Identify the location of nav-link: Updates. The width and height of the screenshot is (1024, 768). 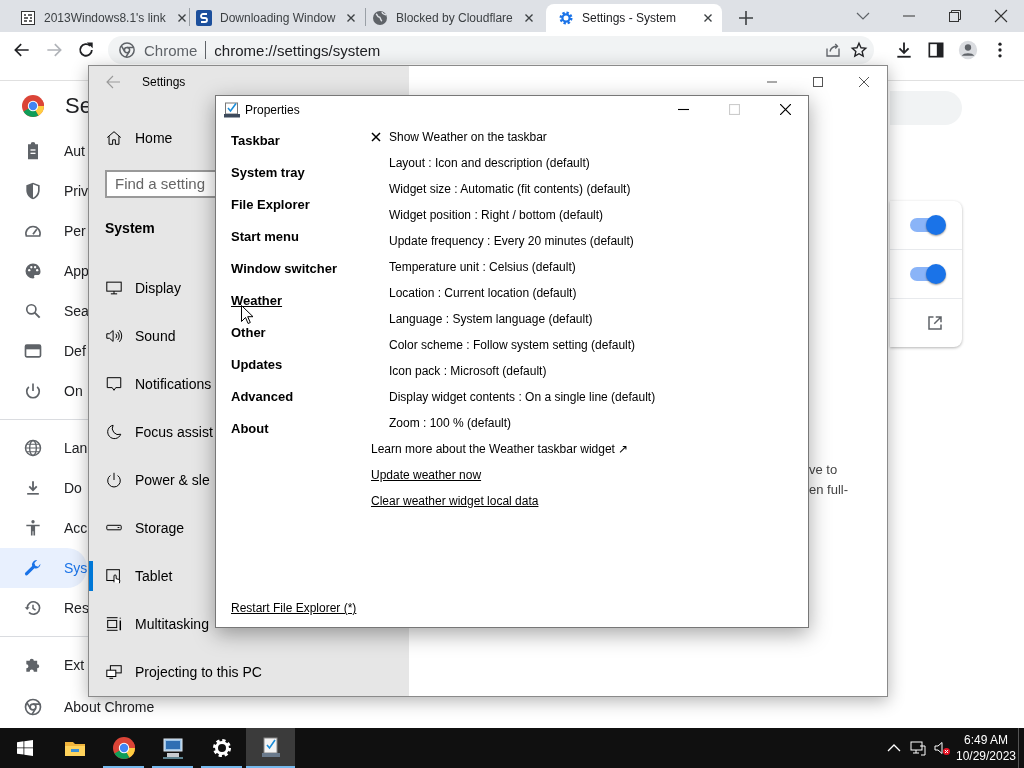
(257, 364).